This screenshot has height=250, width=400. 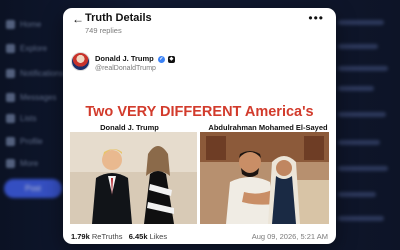 I want to click on background-post-button: Post, so click(x=33, y=188).